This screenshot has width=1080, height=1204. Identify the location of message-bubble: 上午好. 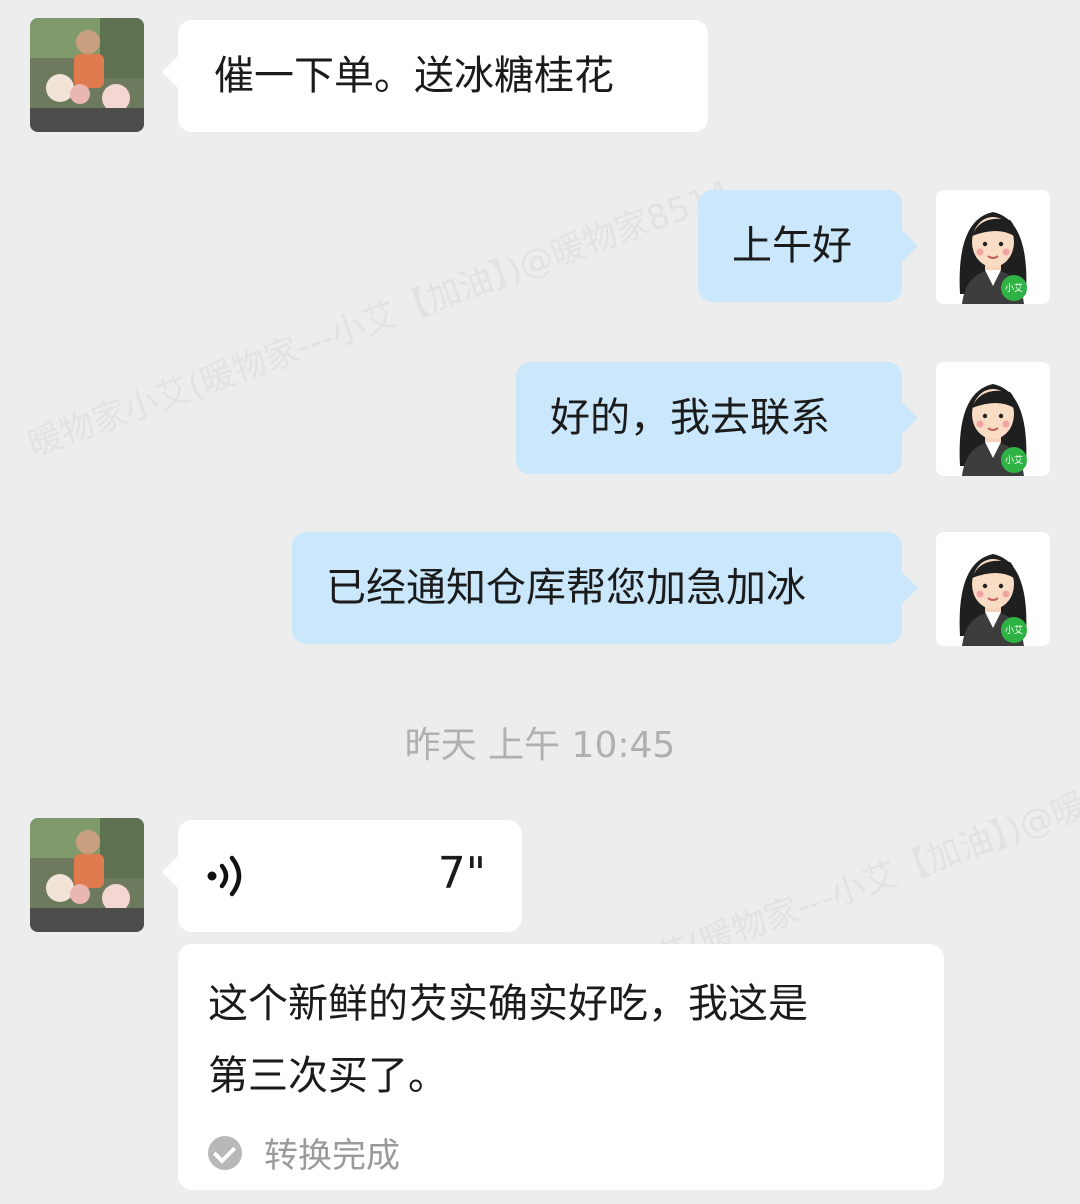
(808, 246).